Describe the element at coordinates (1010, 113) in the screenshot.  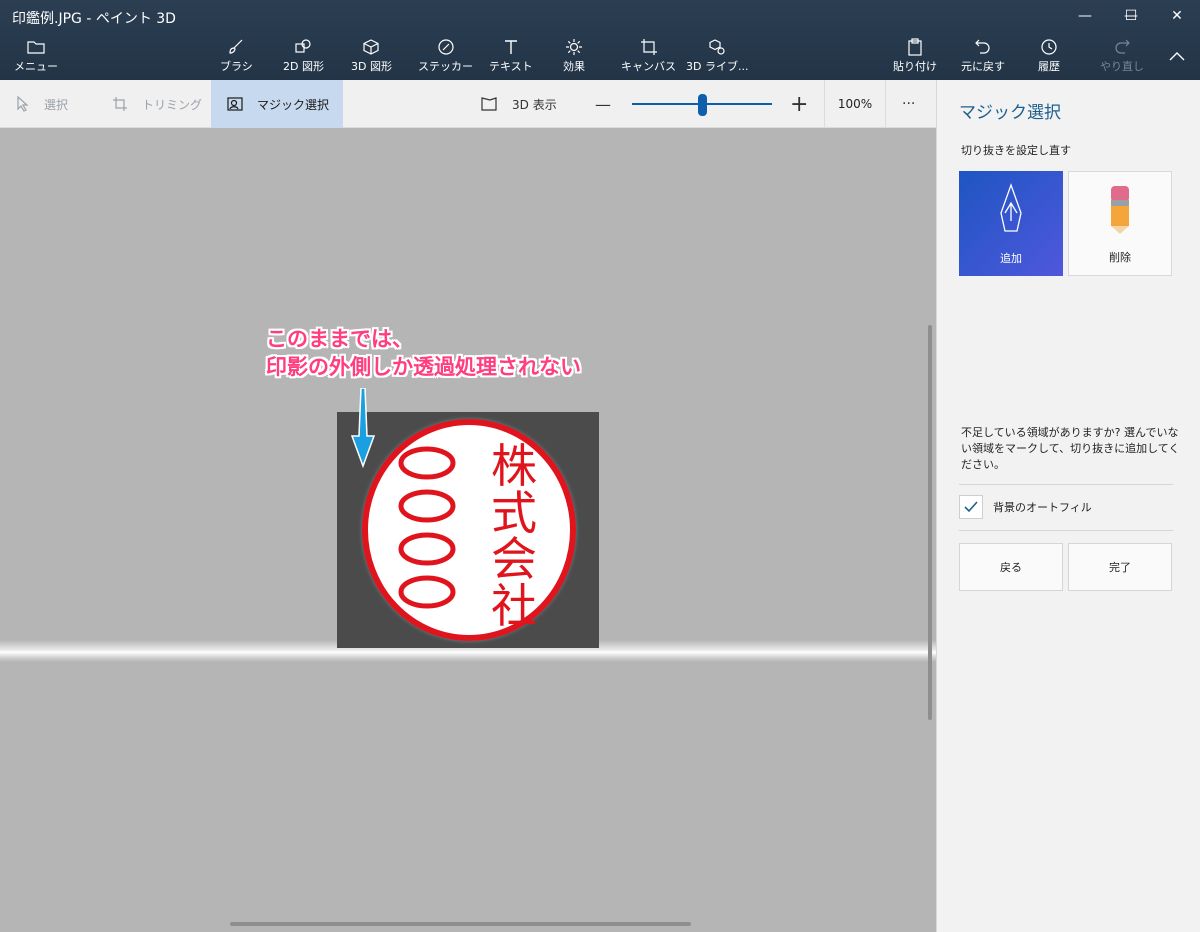
I see `panel-title: マジック選択` at that location.